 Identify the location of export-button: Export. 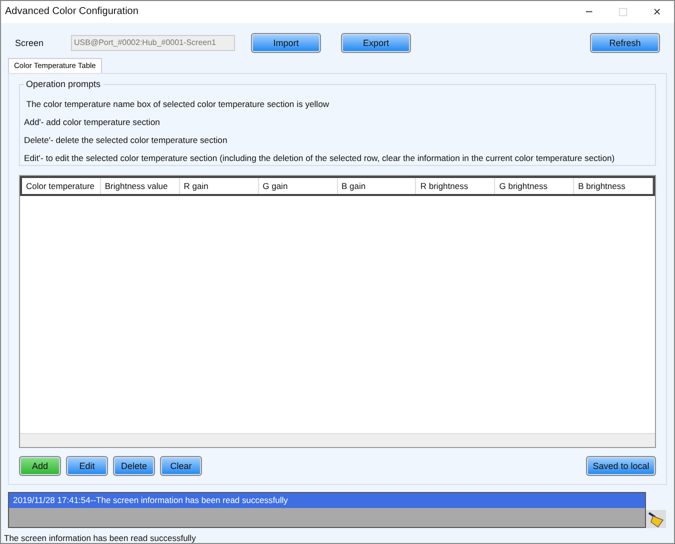
(376, 42).